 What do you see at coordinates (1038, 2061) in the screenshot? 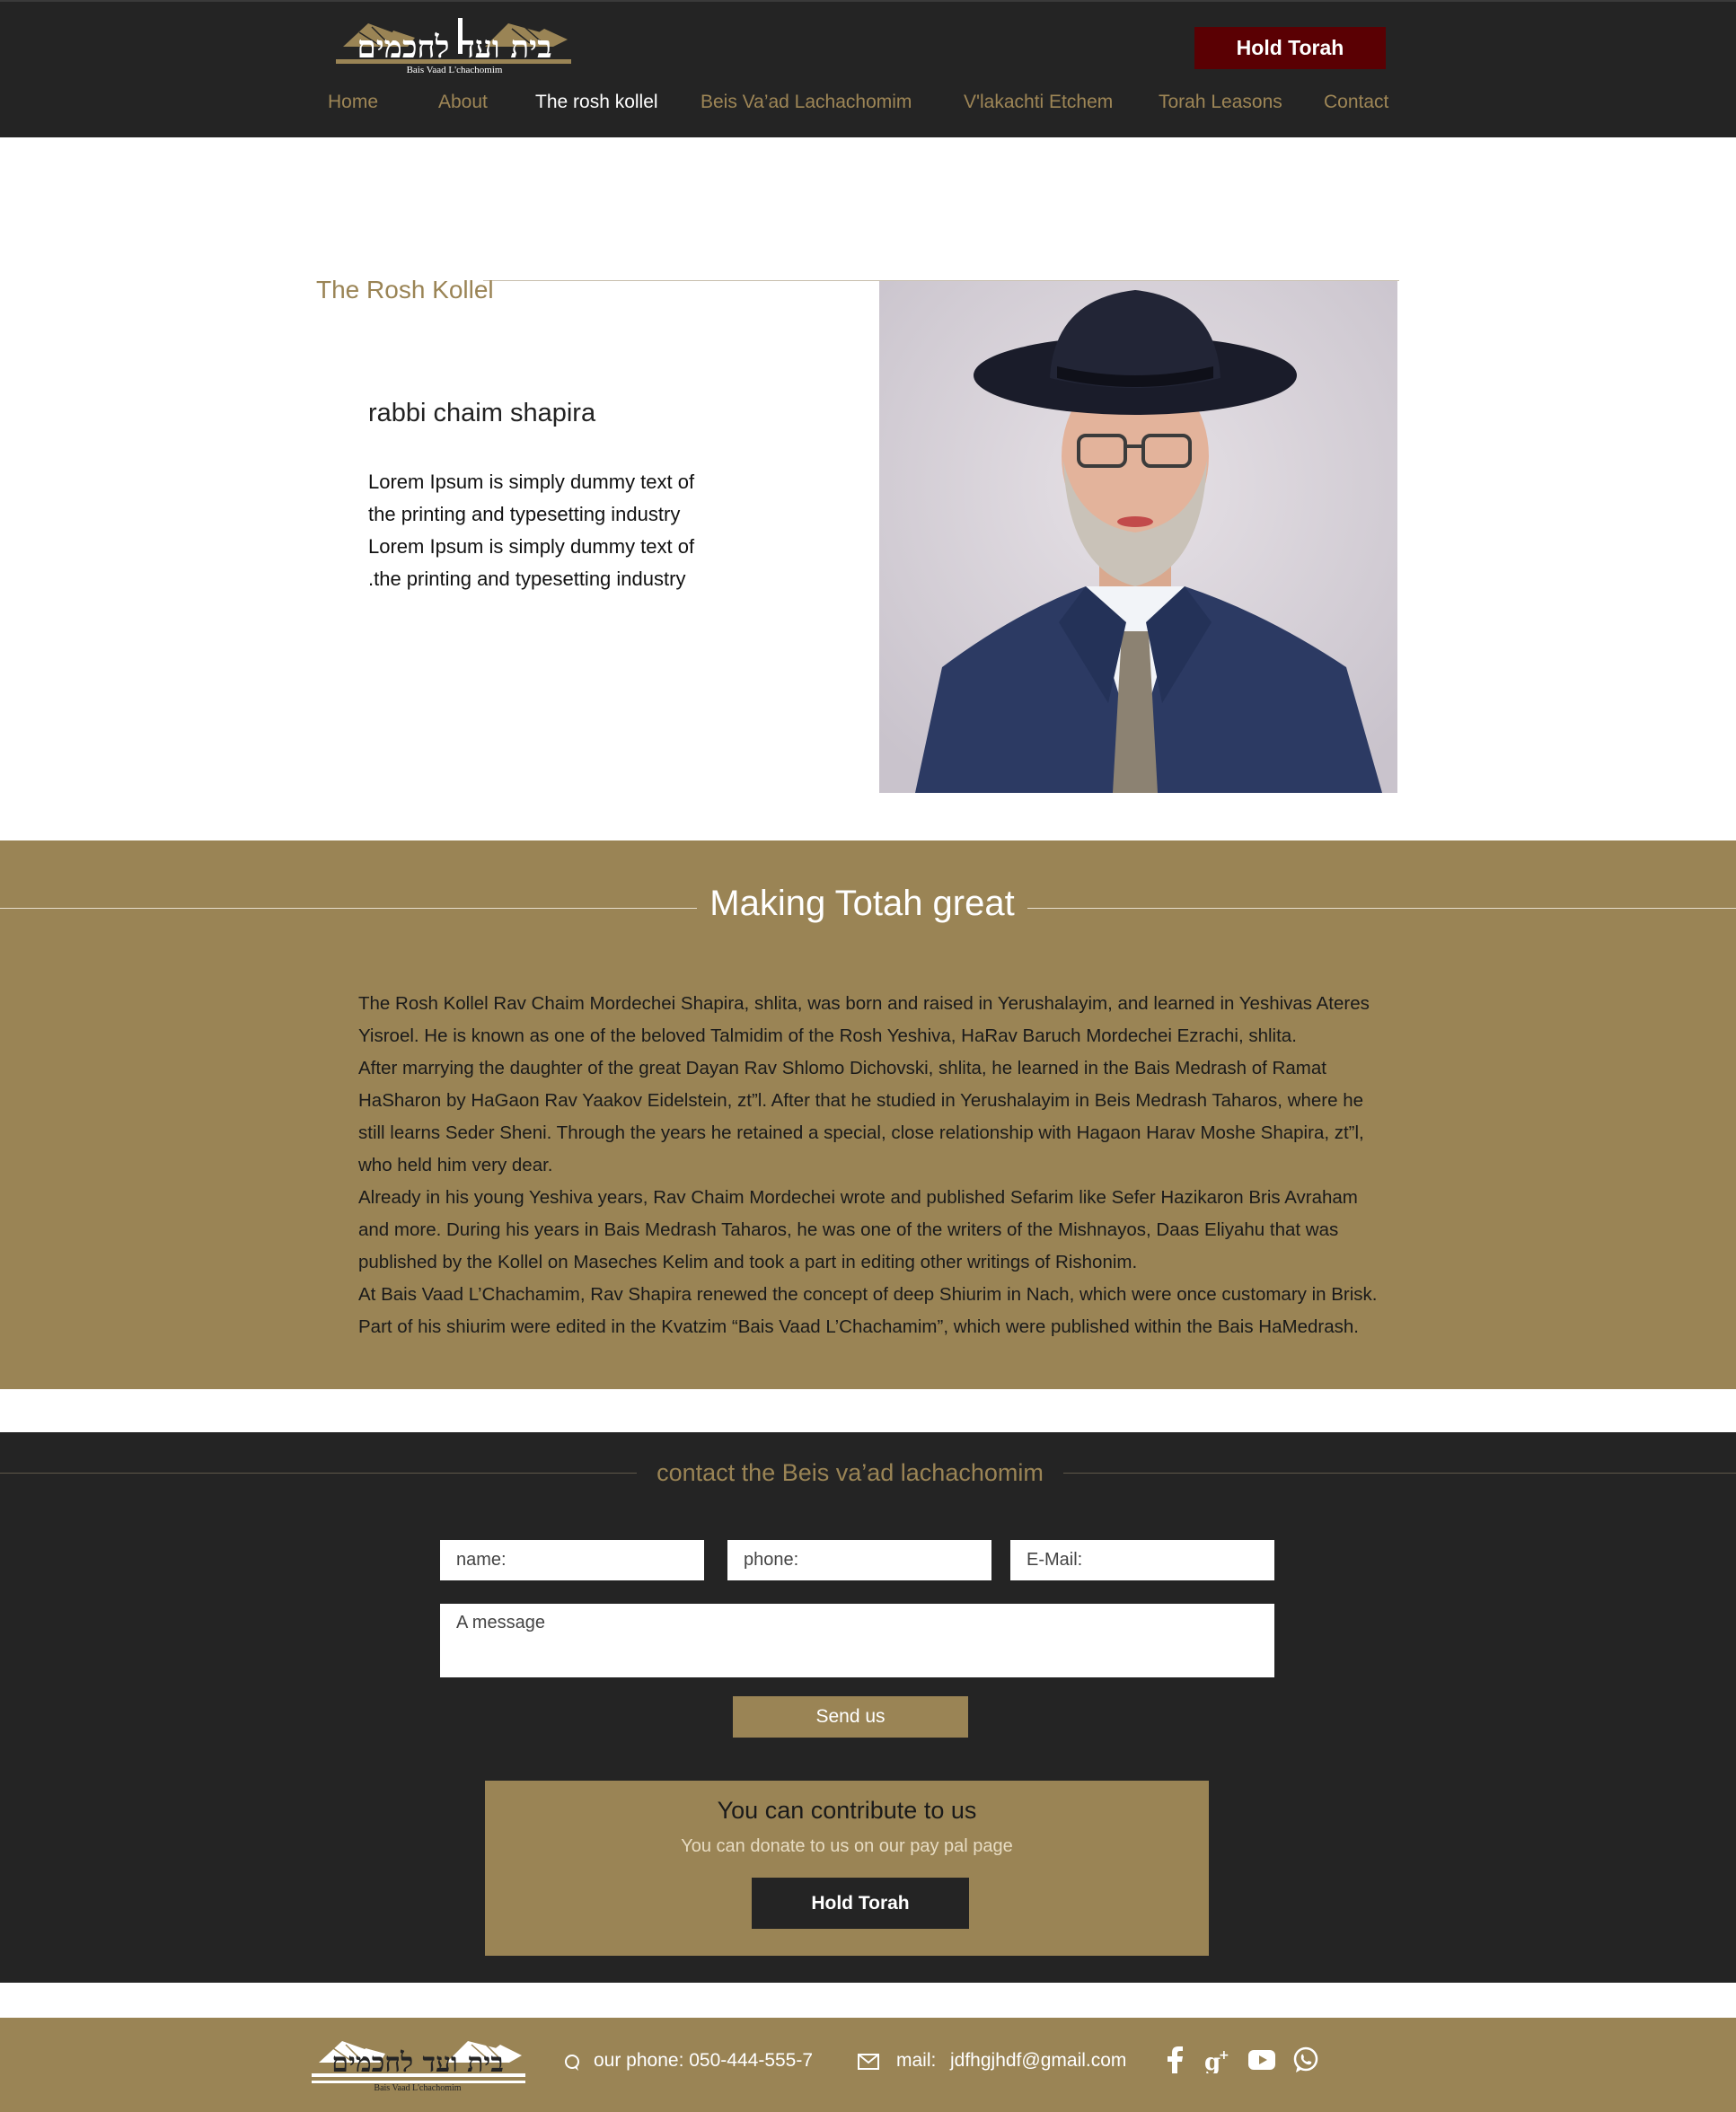
I see `footer-mail-value: jdfhgjhdf@gmail.com` at bounding box center [1038, 2061].